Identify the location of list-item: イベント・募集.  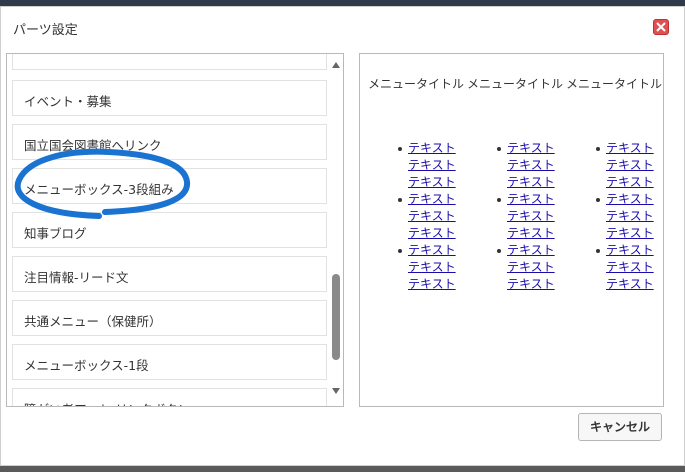
(169, 98).